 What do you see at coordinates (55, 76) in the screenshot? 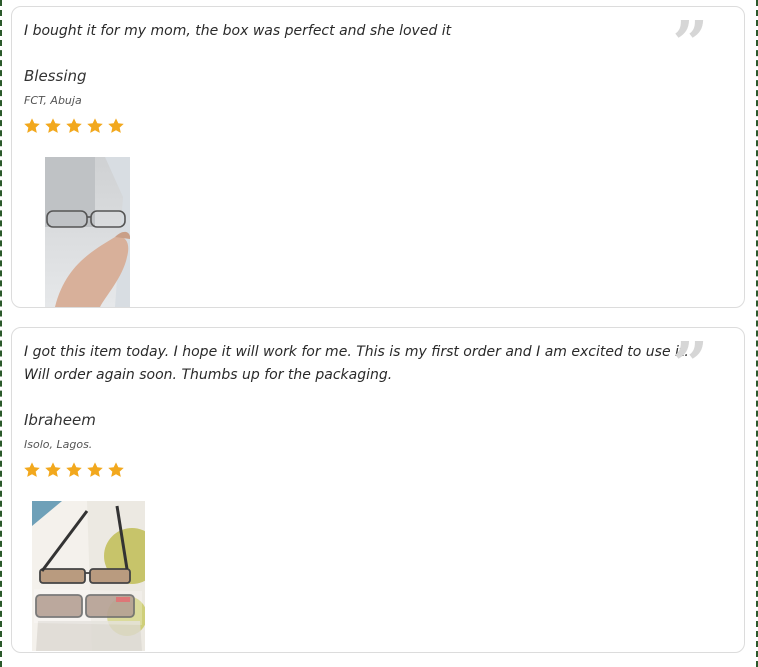
I see `reviewer-name: Blessing` at bounding box center [55, 76].